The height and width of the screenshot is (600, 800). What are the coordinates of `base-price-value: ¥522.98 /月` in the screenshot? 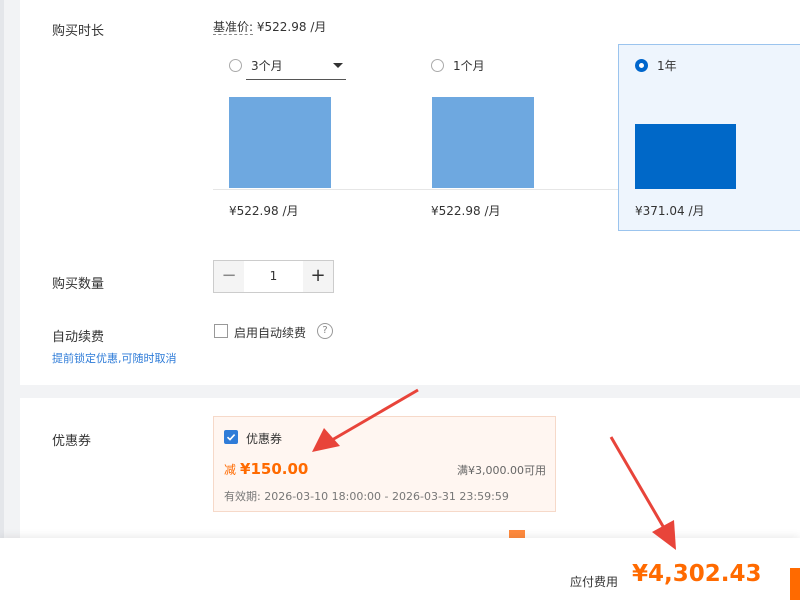 It's located at (291, 27).